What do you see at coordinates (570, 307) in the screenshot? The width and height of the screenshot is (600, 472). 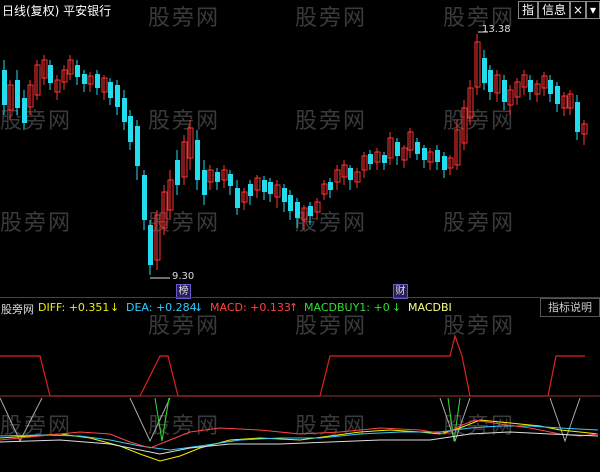 I see `indicator-explain-button: 指标说明` at bounding box center [570, 307].